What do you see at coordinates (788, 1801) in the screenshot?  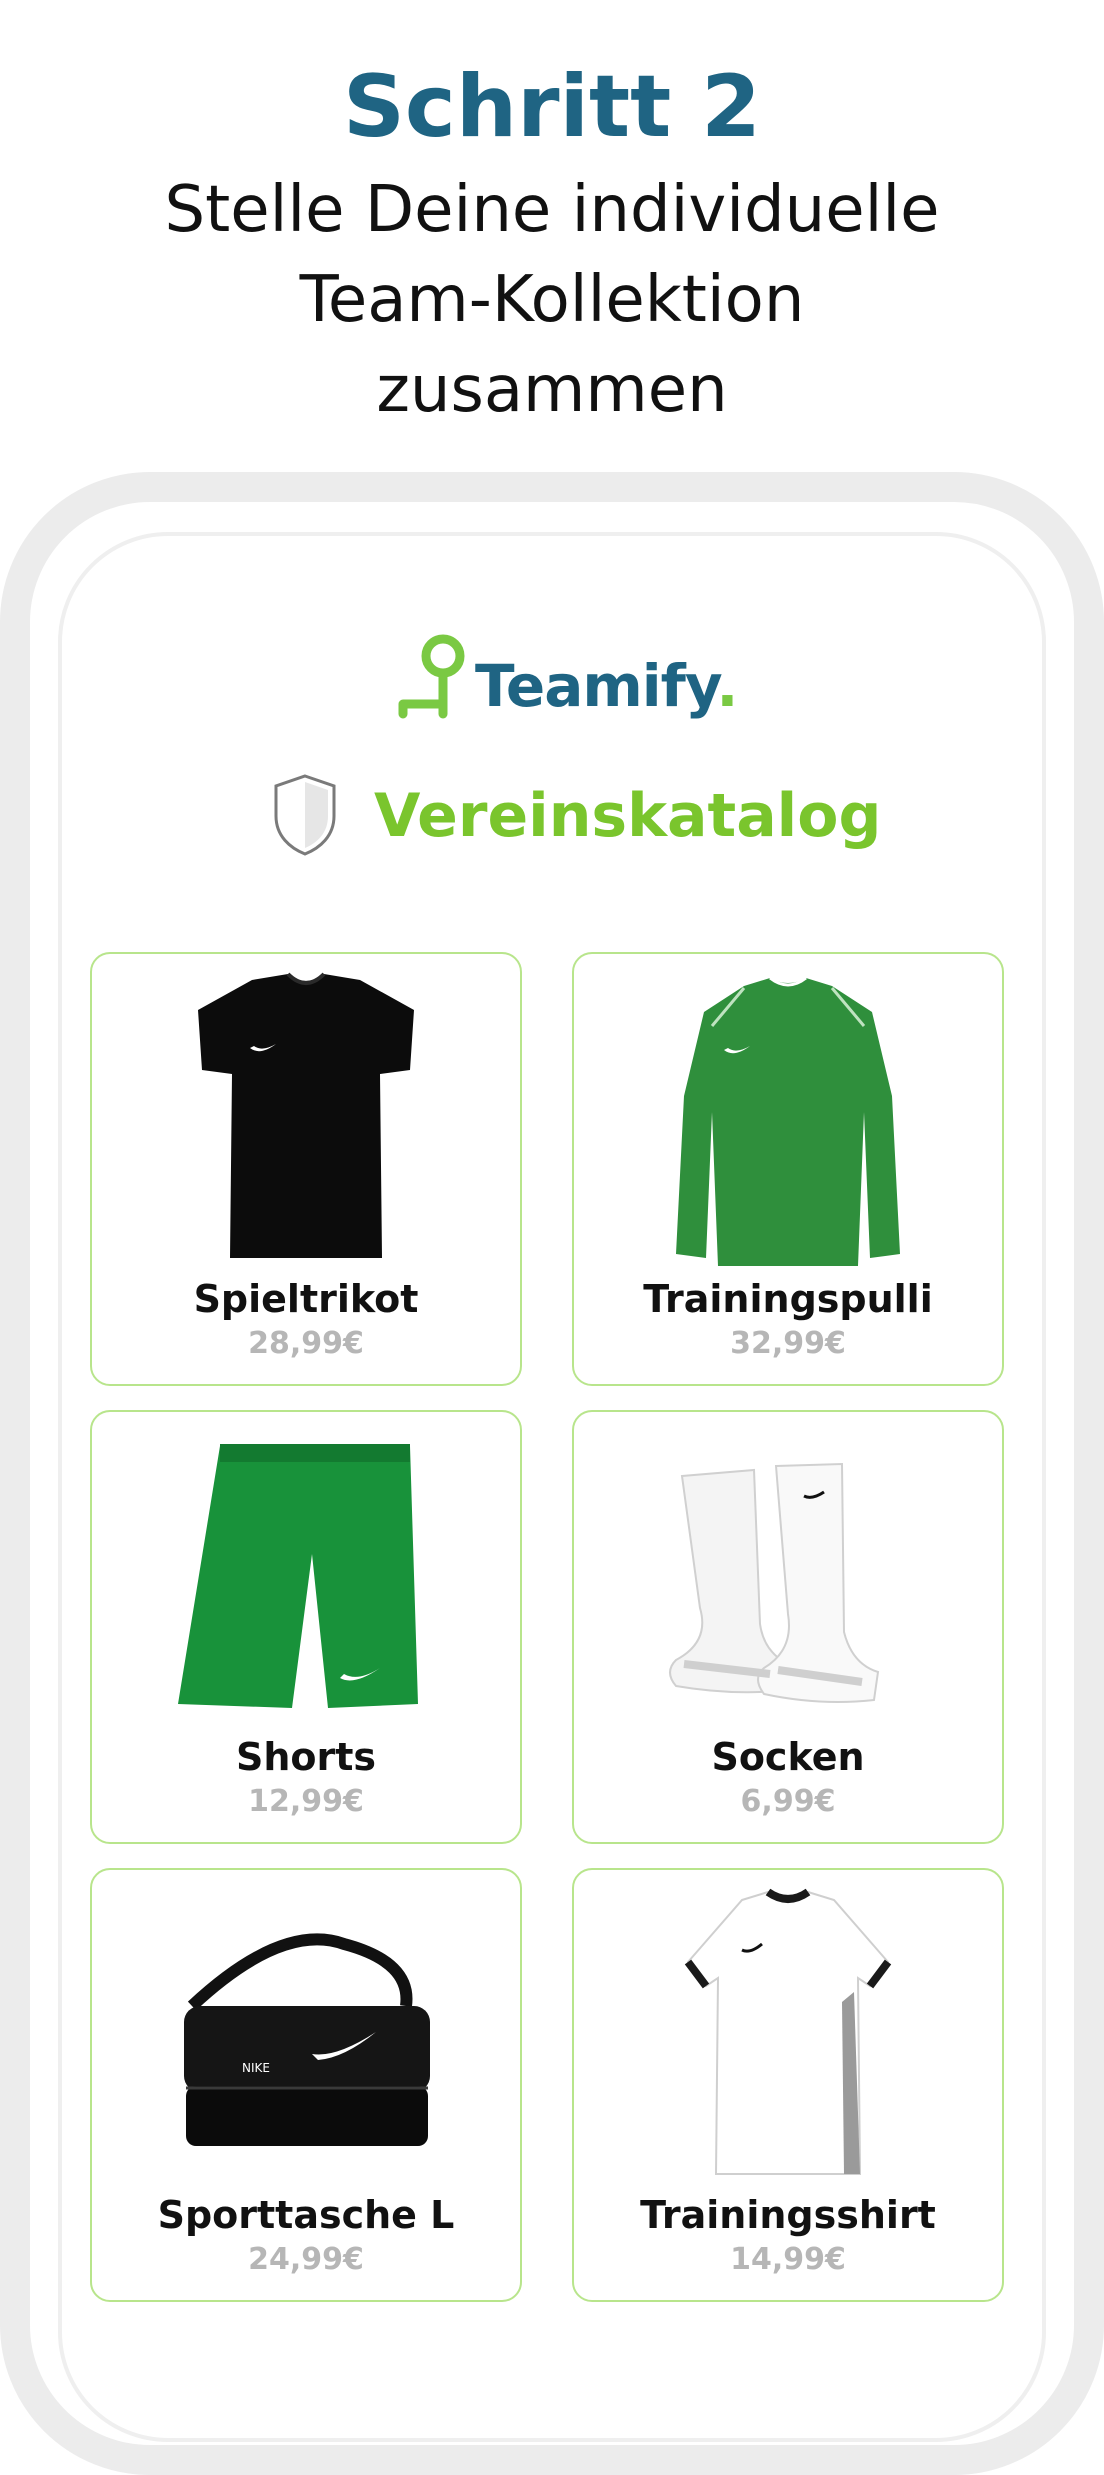 I see `product-price: 6,99€` at bounding box center [788, 1801].